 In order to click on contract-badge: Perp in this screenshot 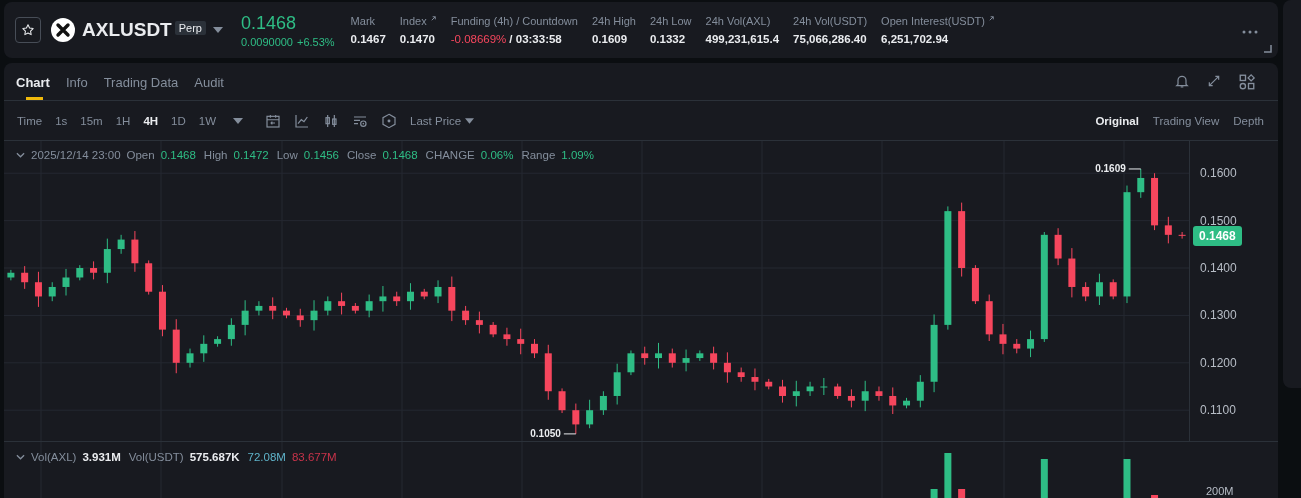, I will do `click(190, 28)`.